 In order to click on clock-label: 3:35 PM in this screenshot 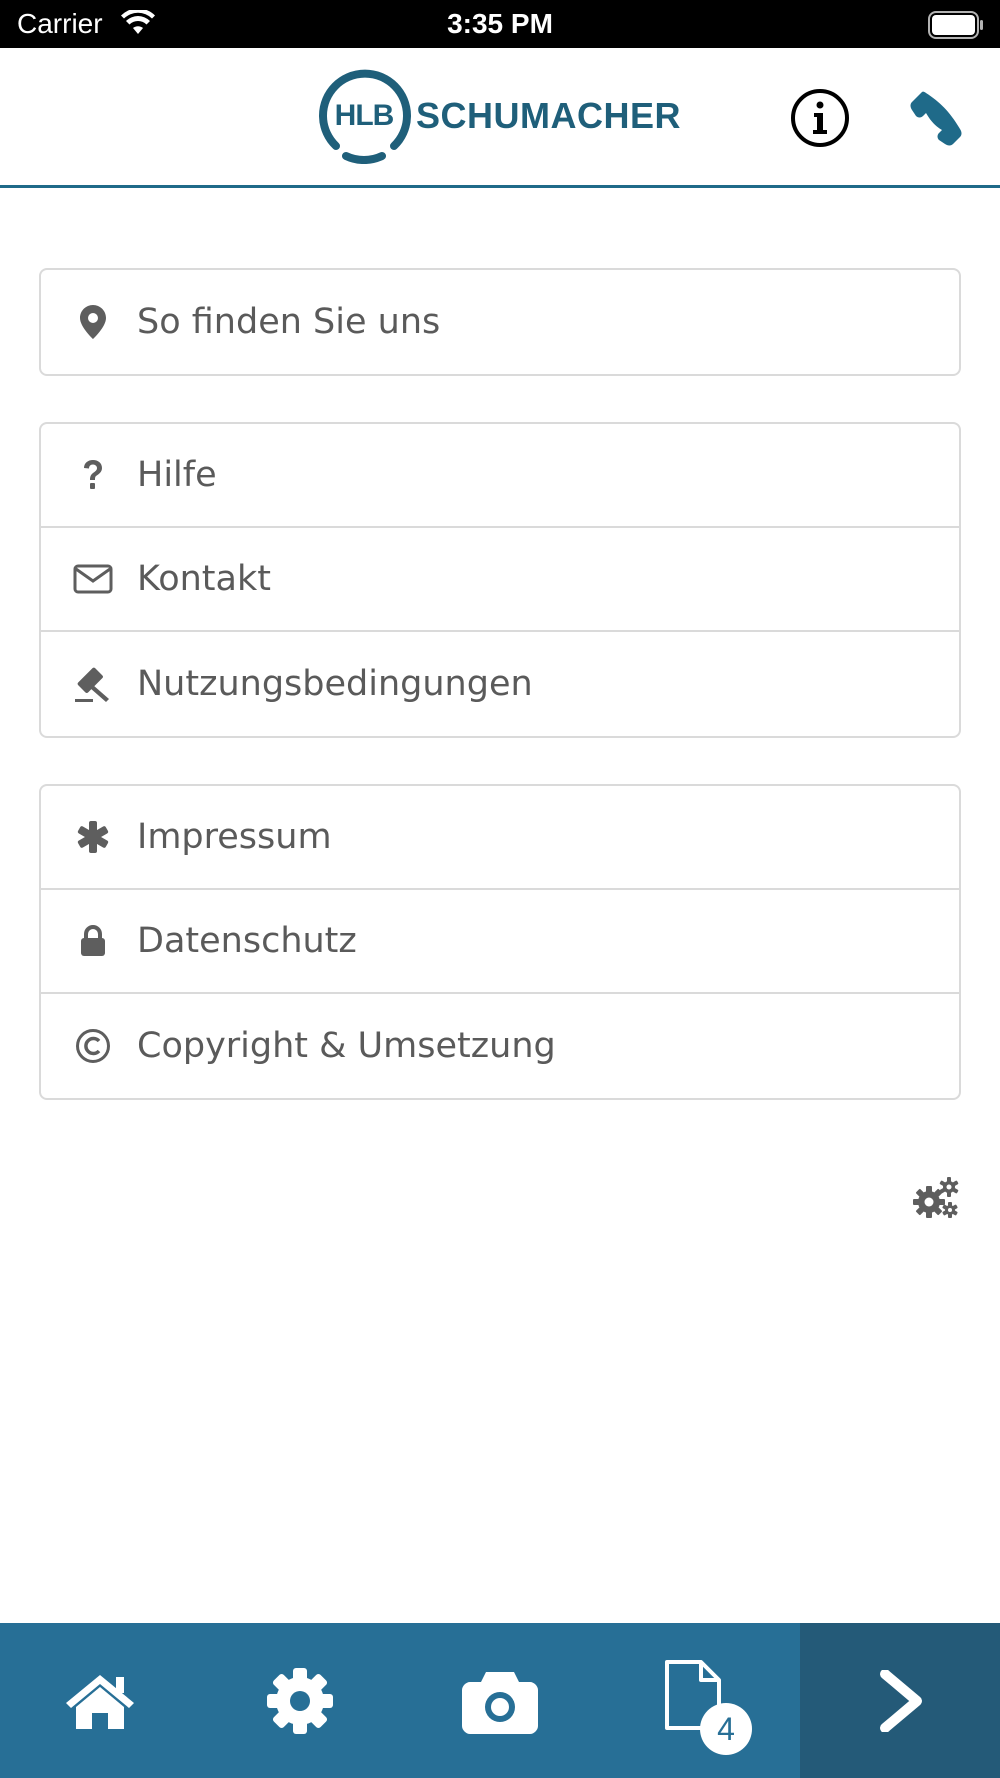, I will do `click(500, 23)`.